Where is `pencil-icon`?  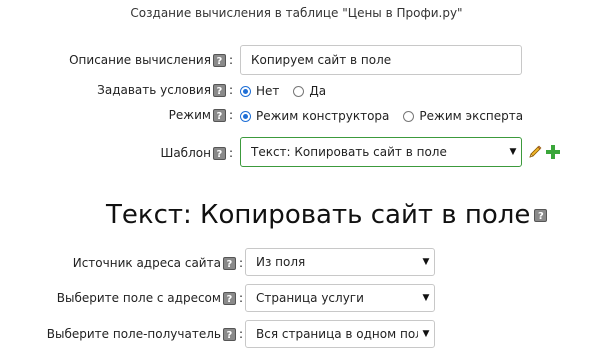 pencil-icon is located at coordinates (535, 152).